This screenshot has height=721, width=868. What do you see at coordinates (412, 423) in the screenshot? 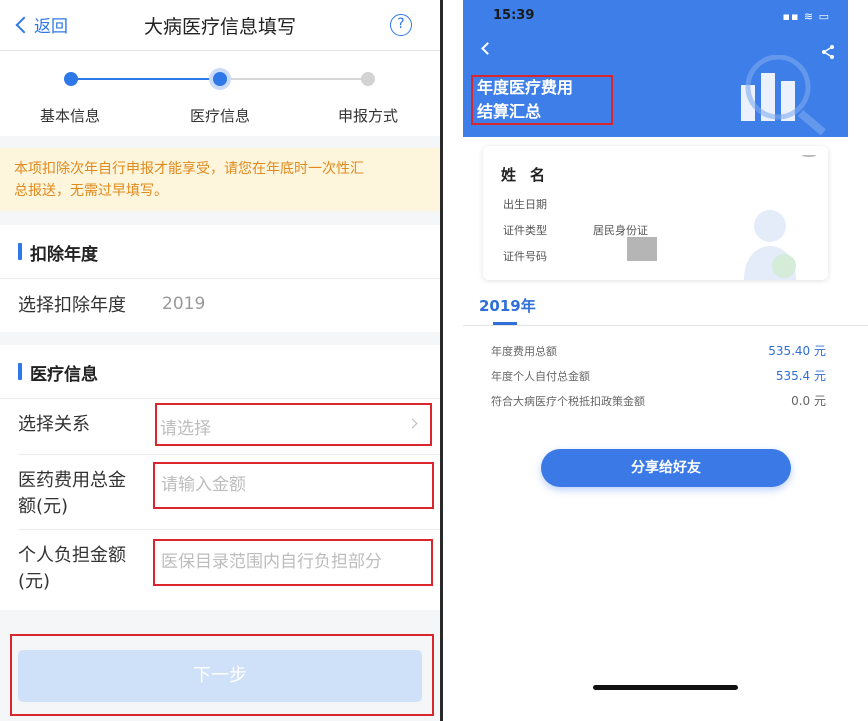
I see `chevron-right-icon` at bounding box center [412, 423].